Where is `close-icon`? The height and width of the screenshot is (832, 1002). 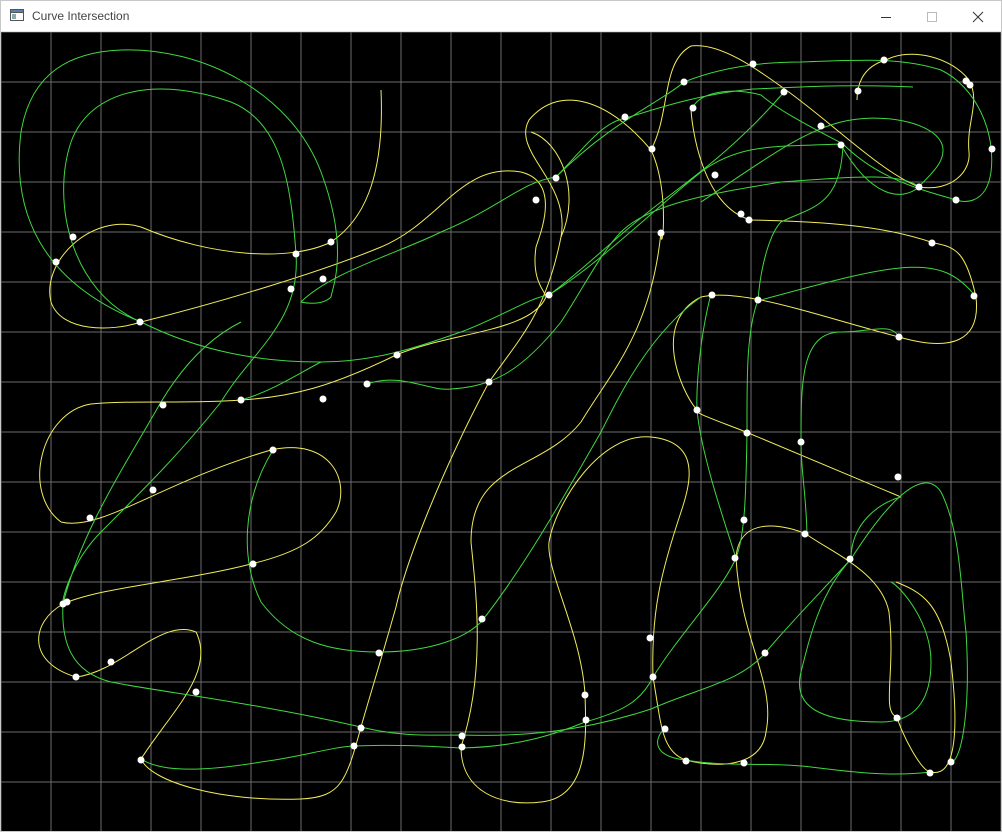 close-icon is located at coordinates (978, 16).